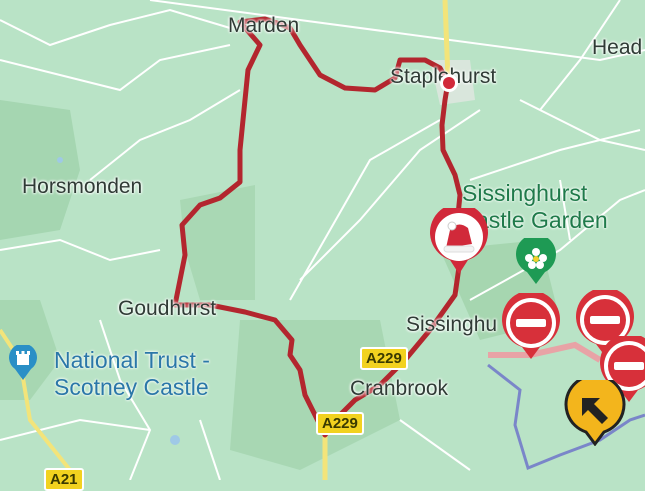 This screenshot has height=491, width=645. What do you see at coordinates (617, 47) in the screenshot?
I see `place-label-headcorn: Head` at bounding box center [617, 47].